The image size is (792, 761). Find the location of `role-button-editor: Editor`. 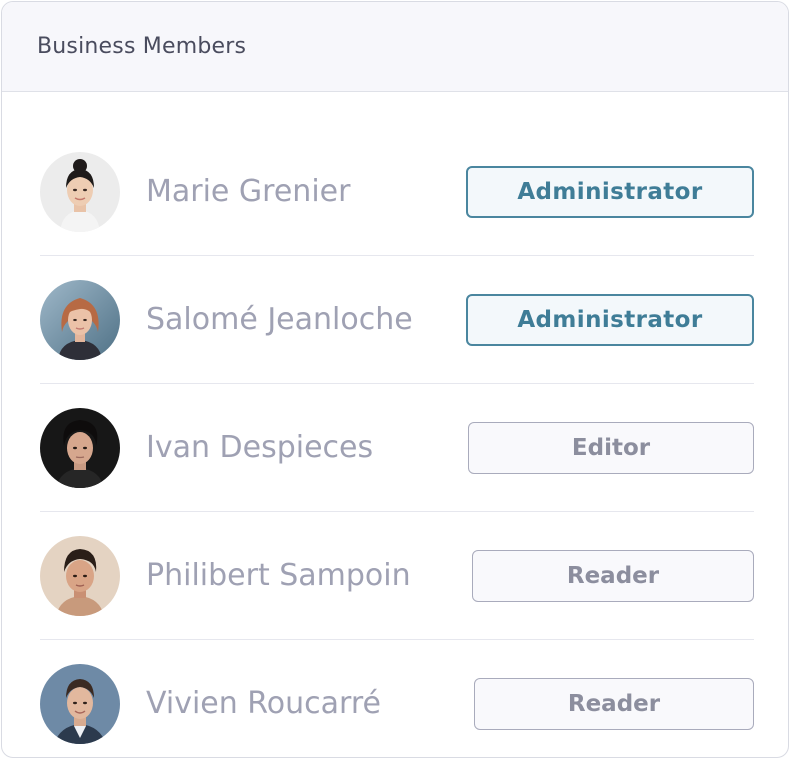

role-button-editor: Editor is located at coordinates (611, 448).